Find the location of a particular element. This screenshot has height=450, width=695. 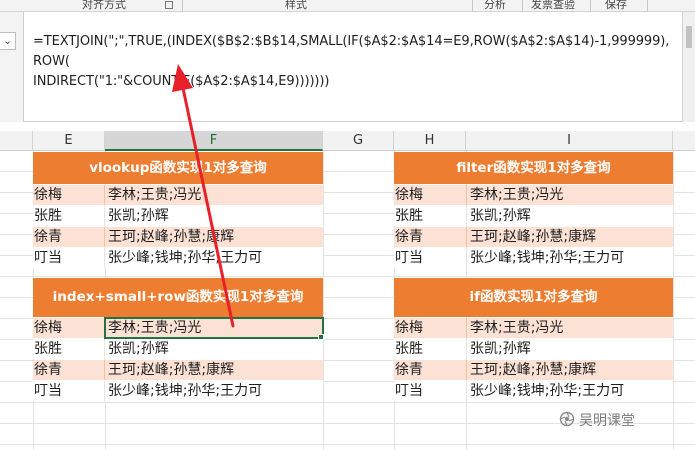

arrow-shaft is located at coordinates (208, 207).